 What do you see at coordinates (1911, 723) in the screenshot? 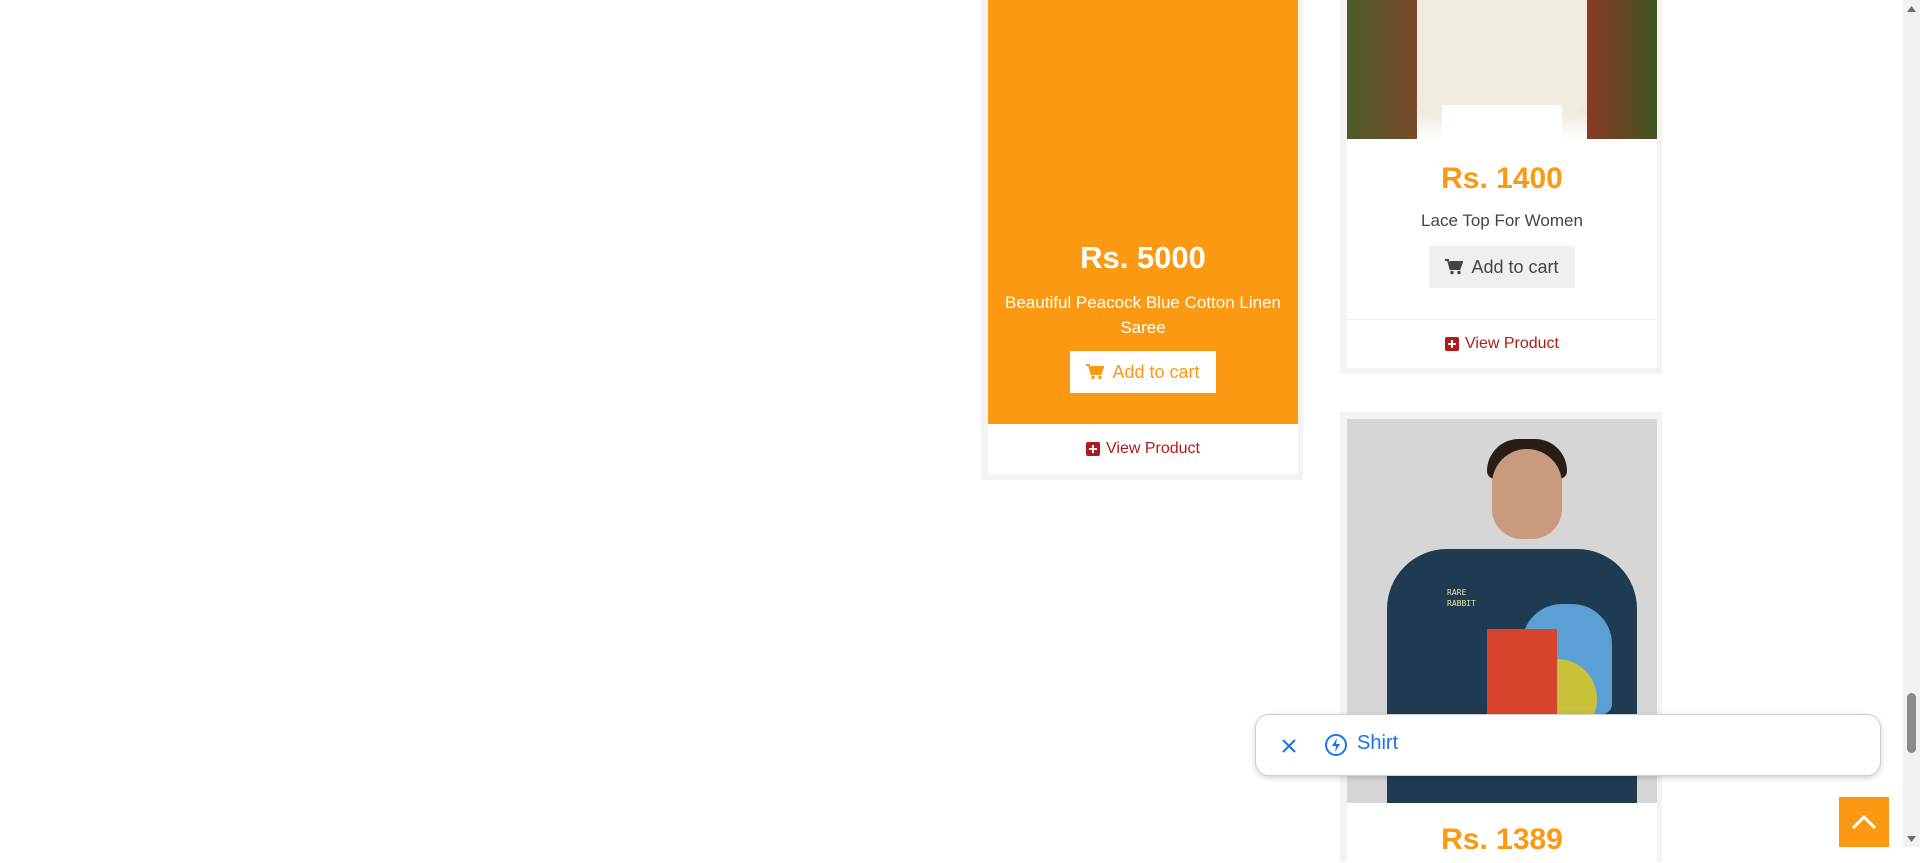
I see `scrollbar-thumb` at bounding box center [1911, 723].